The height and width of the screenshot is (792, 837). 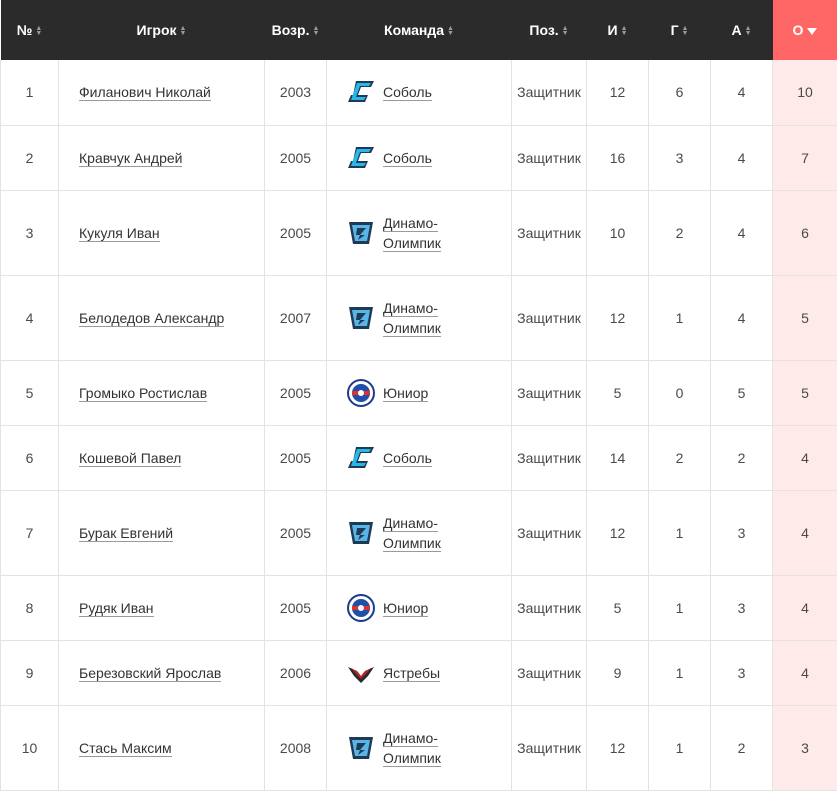 What do you see at coordinates (419, 30) in the screenshot?
I see `column-header-team: Команда ▲ ▼` at bounding box center [419, 30].